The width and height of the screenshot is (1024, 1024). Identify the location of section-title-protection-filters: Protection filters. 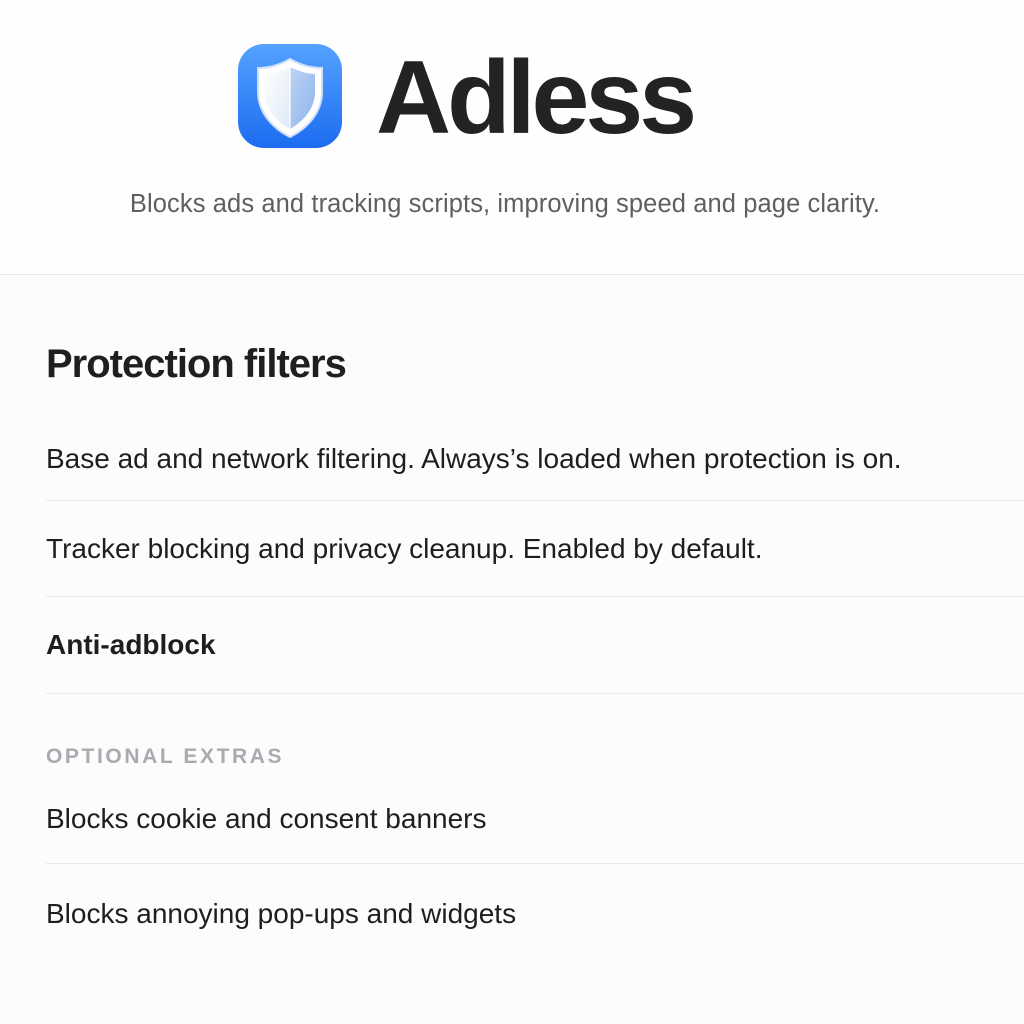
(196, 364).